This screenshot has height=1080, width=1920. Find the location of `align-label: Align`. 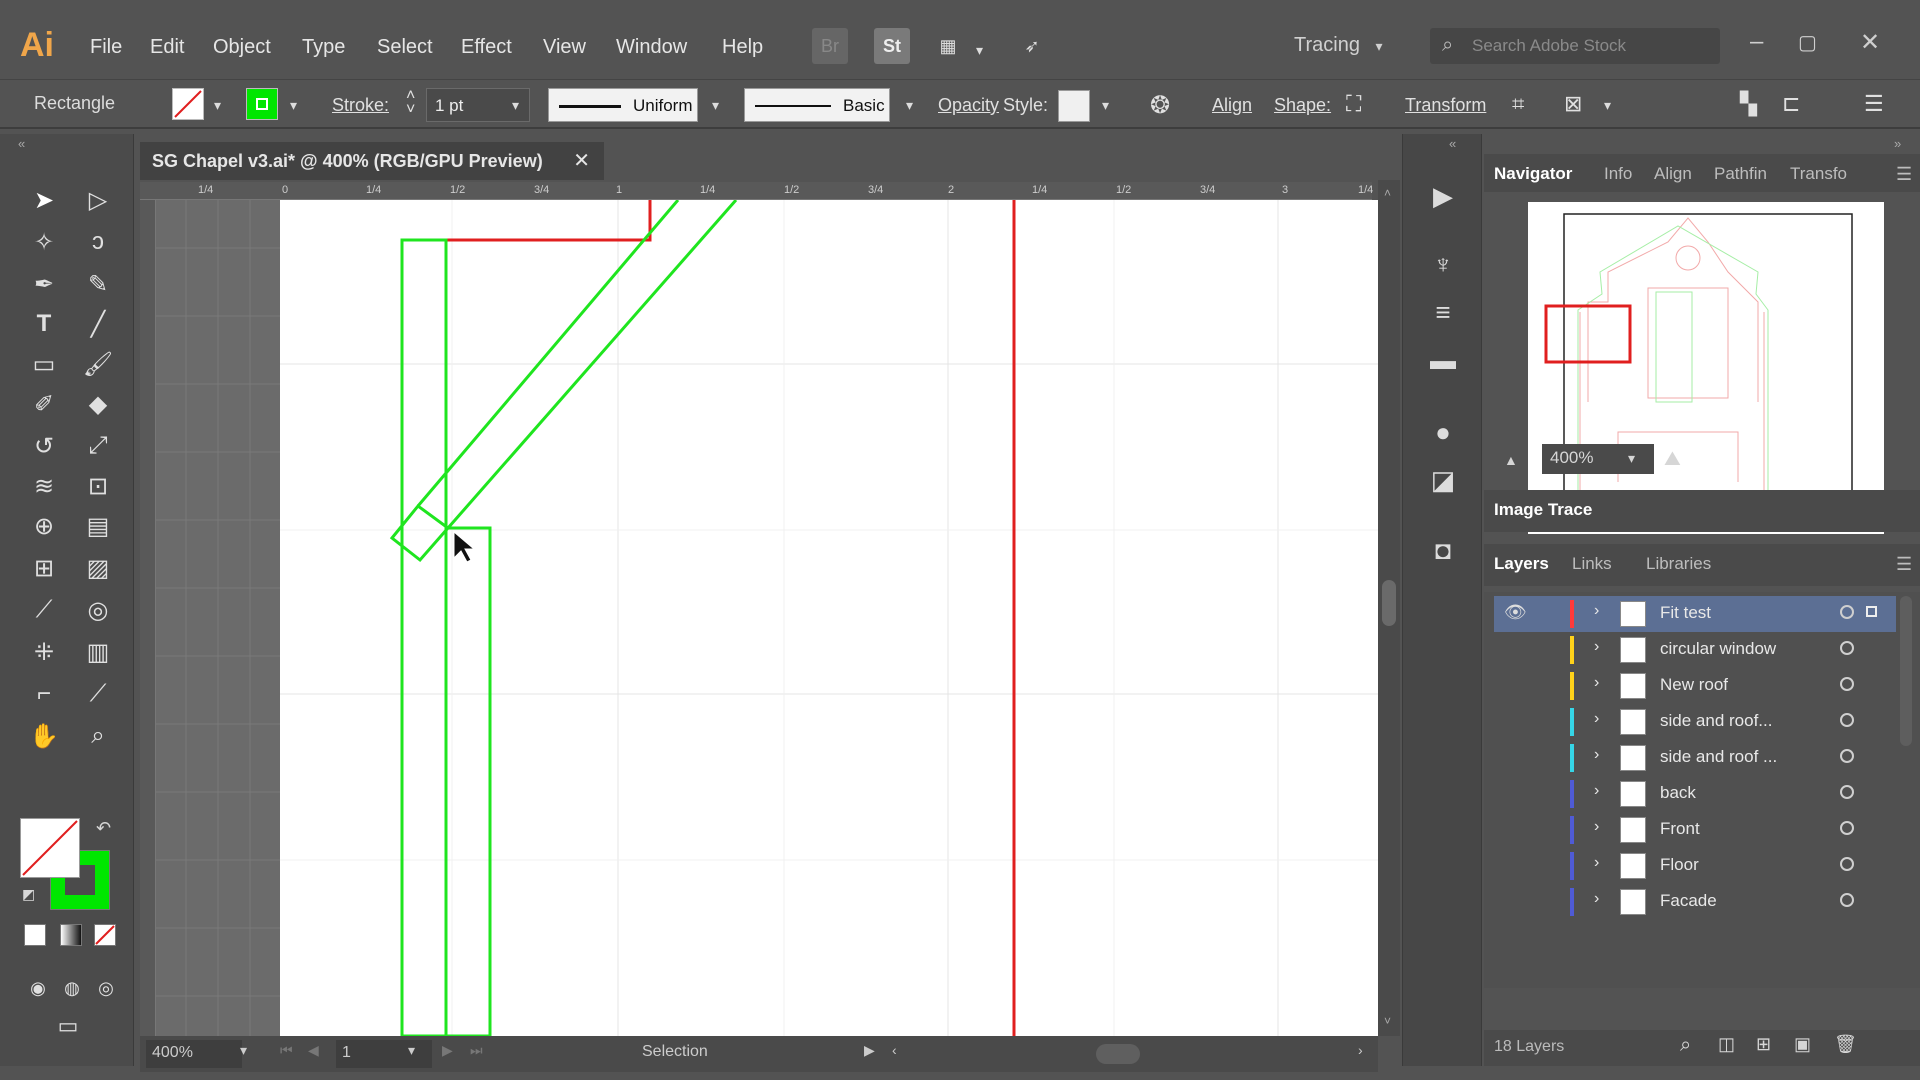

align-label: Align is located at coordinates (1232, 105).